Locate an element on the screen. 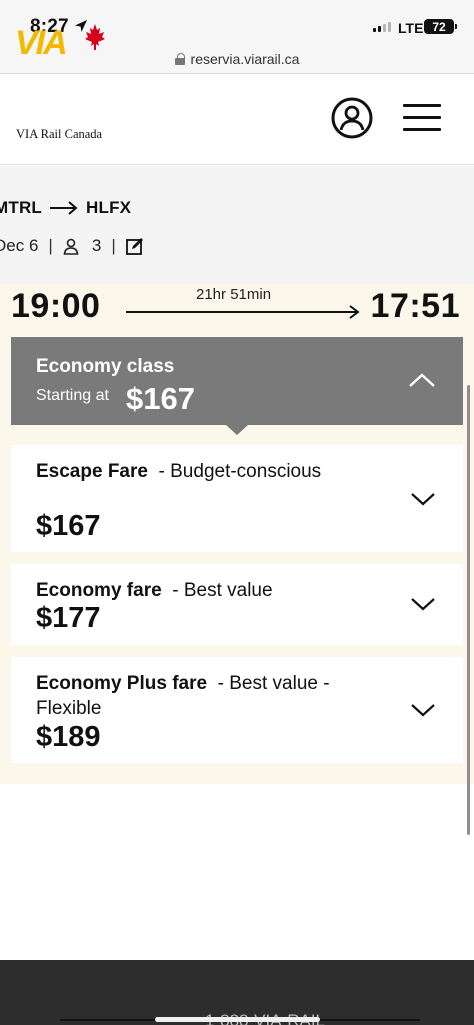 Image resolution: width=474 pixels, height=1025 pixels. trip-meta: Dec 6 | 3 | is located at coordinates (72, 246).